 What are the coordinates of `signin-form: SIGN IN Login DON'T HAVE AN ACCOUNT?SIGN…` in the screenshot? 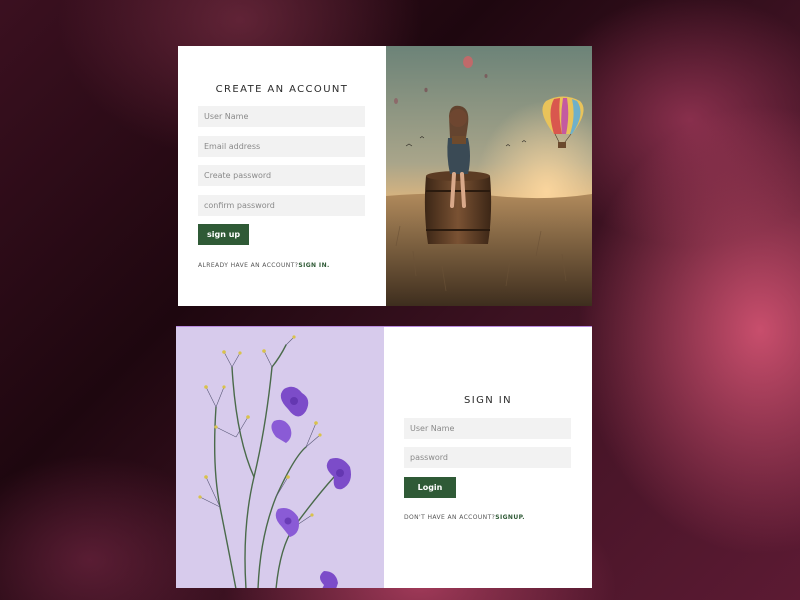 It's located at (488, 457).